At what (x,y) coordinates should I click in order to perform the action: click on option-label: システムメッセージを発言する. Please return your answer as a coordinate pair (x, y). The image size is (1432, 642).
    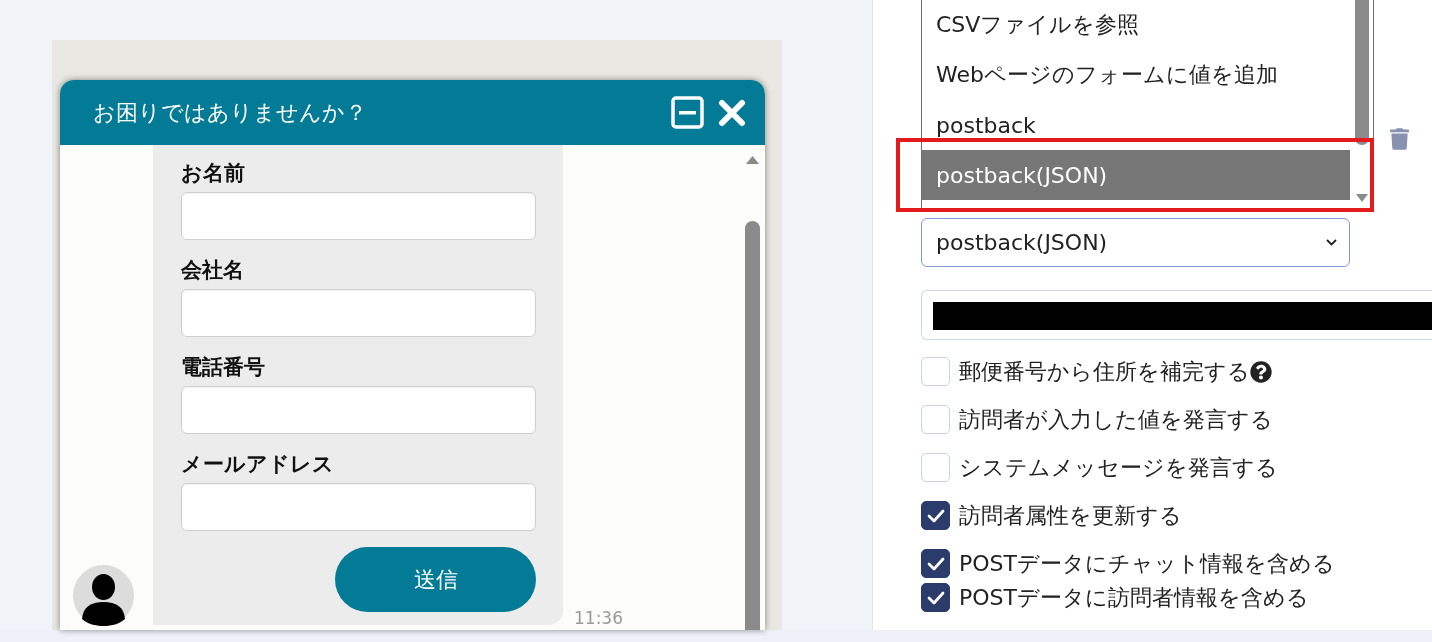
    Looking at the image, I should click on (1118, 467).